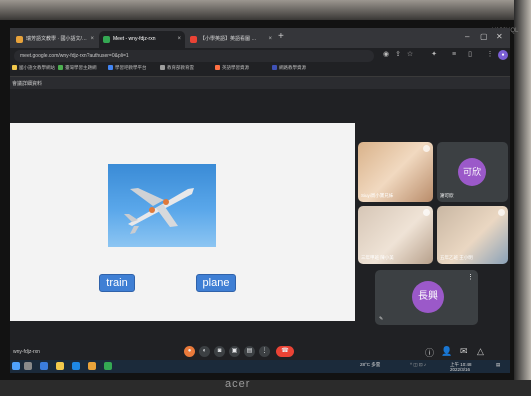 This screenshot has height=396, width=531. Describe the element at coordinates (26, 352) in the screenshot. I see `meeting-code: wny-fdjz-rxn` at that location.